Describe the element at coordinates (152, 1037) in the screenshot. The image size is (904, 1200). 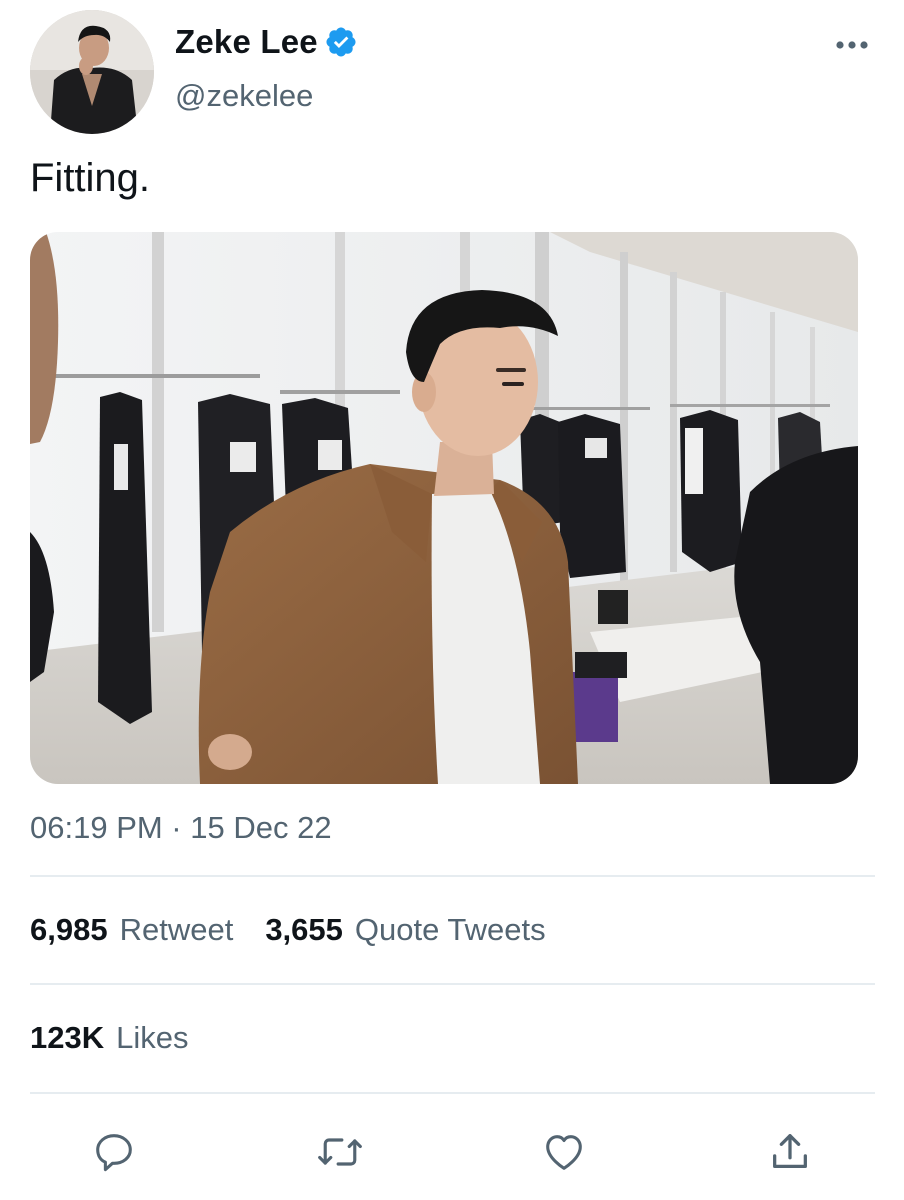
I see `likes-label: Likes` at that location.